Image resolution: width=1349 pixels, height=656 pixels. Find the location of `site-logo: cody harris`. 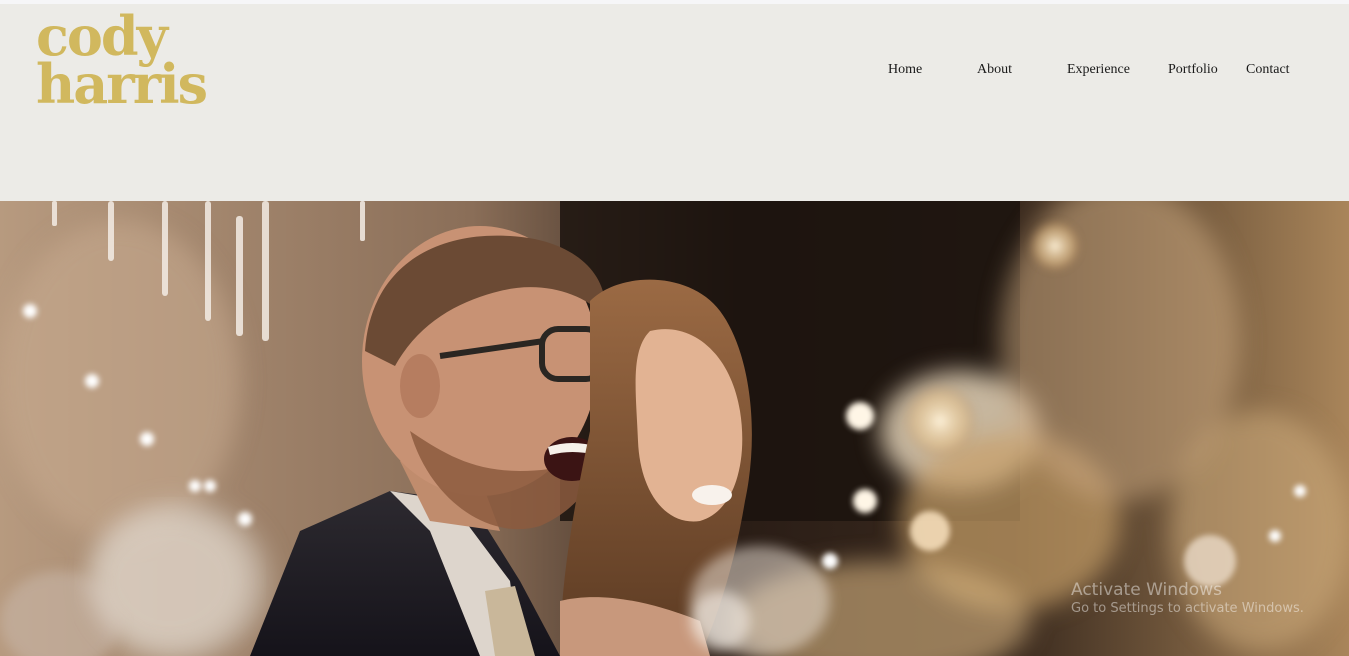

site-logo: cody harris is located at coordinates (122, 60).